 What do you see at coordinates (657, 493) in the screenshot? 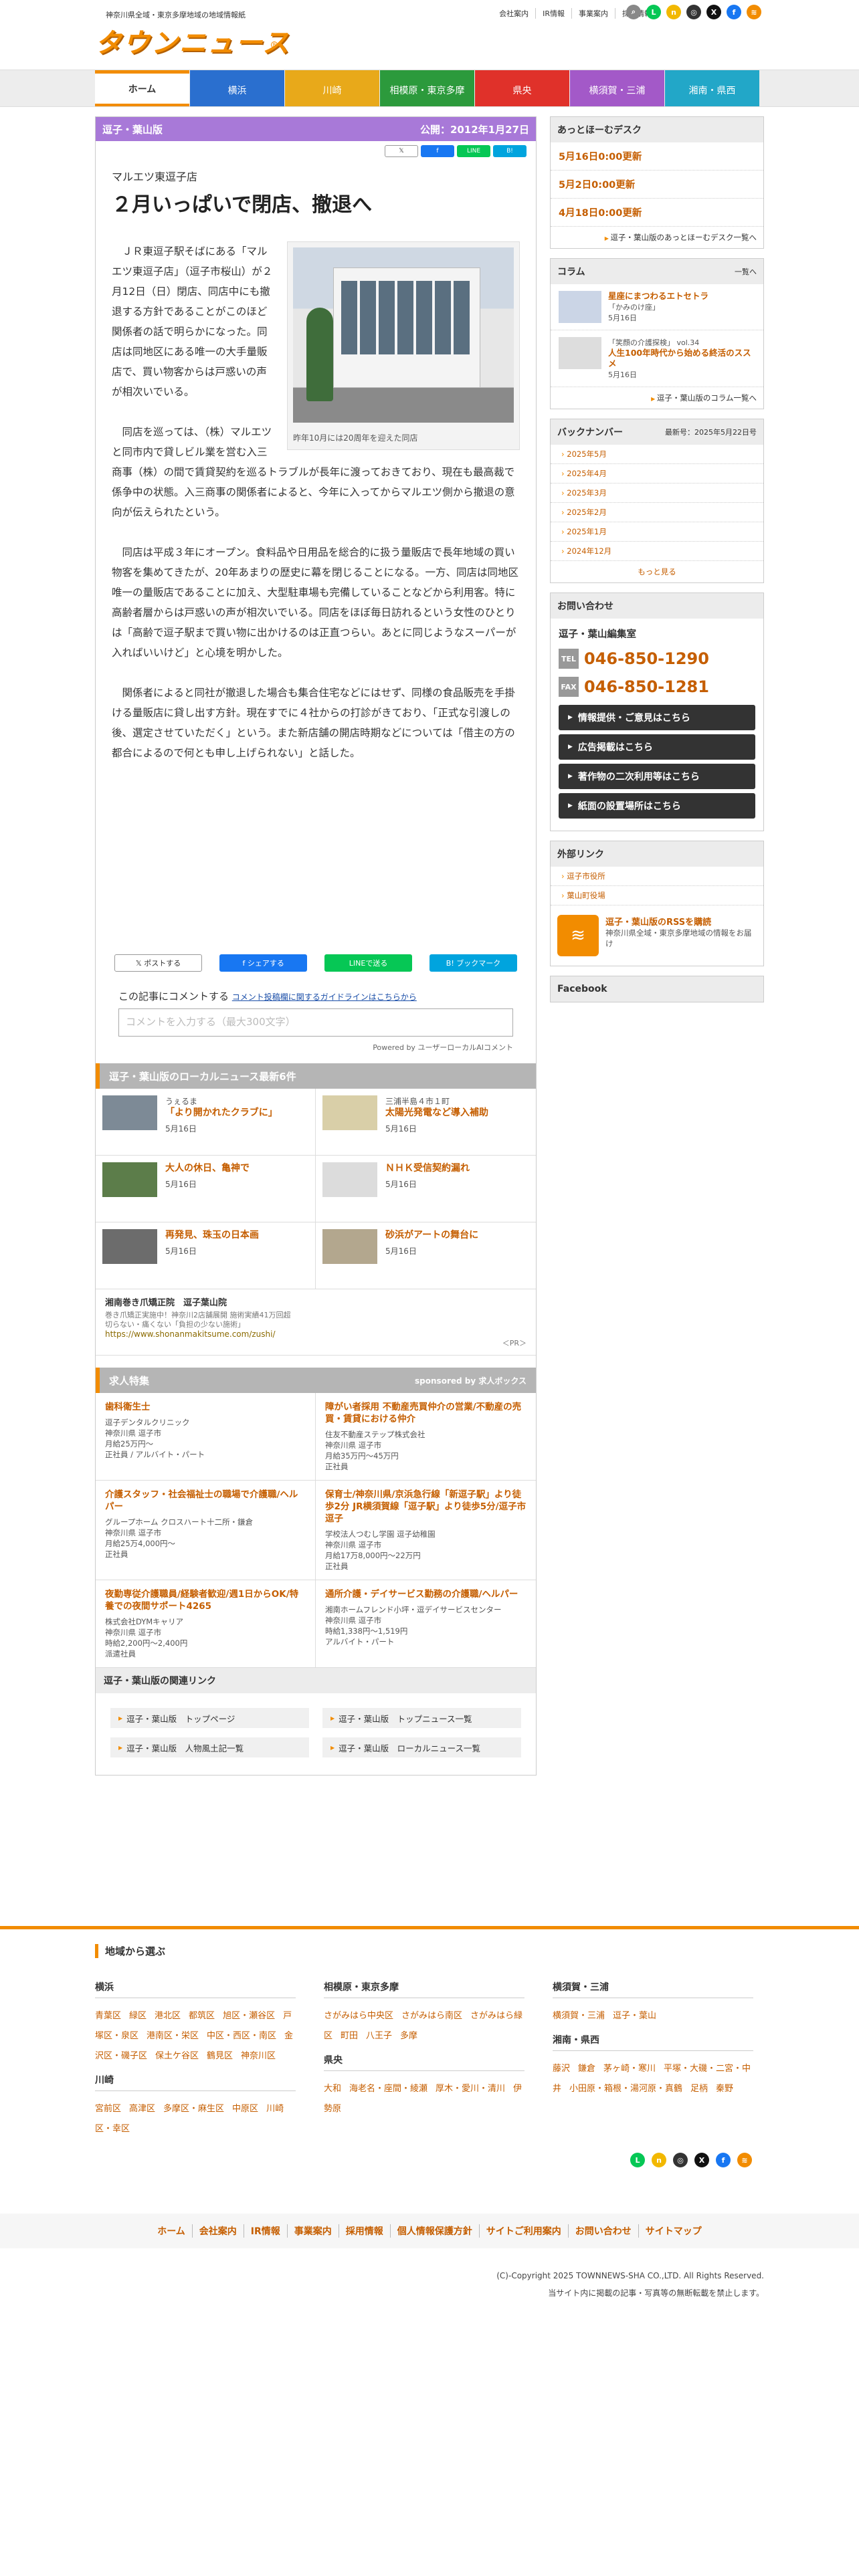
I see `backnumber-item: 2025年3月` at bounding box center [657, 493].